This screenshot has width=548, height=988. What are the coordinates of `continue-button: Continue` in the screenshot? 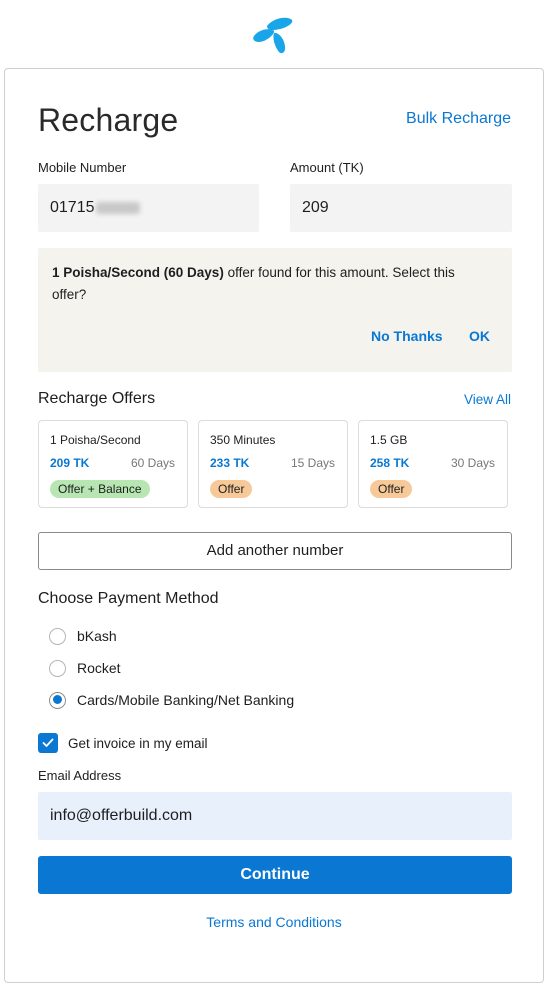 It's located at (275, 875).